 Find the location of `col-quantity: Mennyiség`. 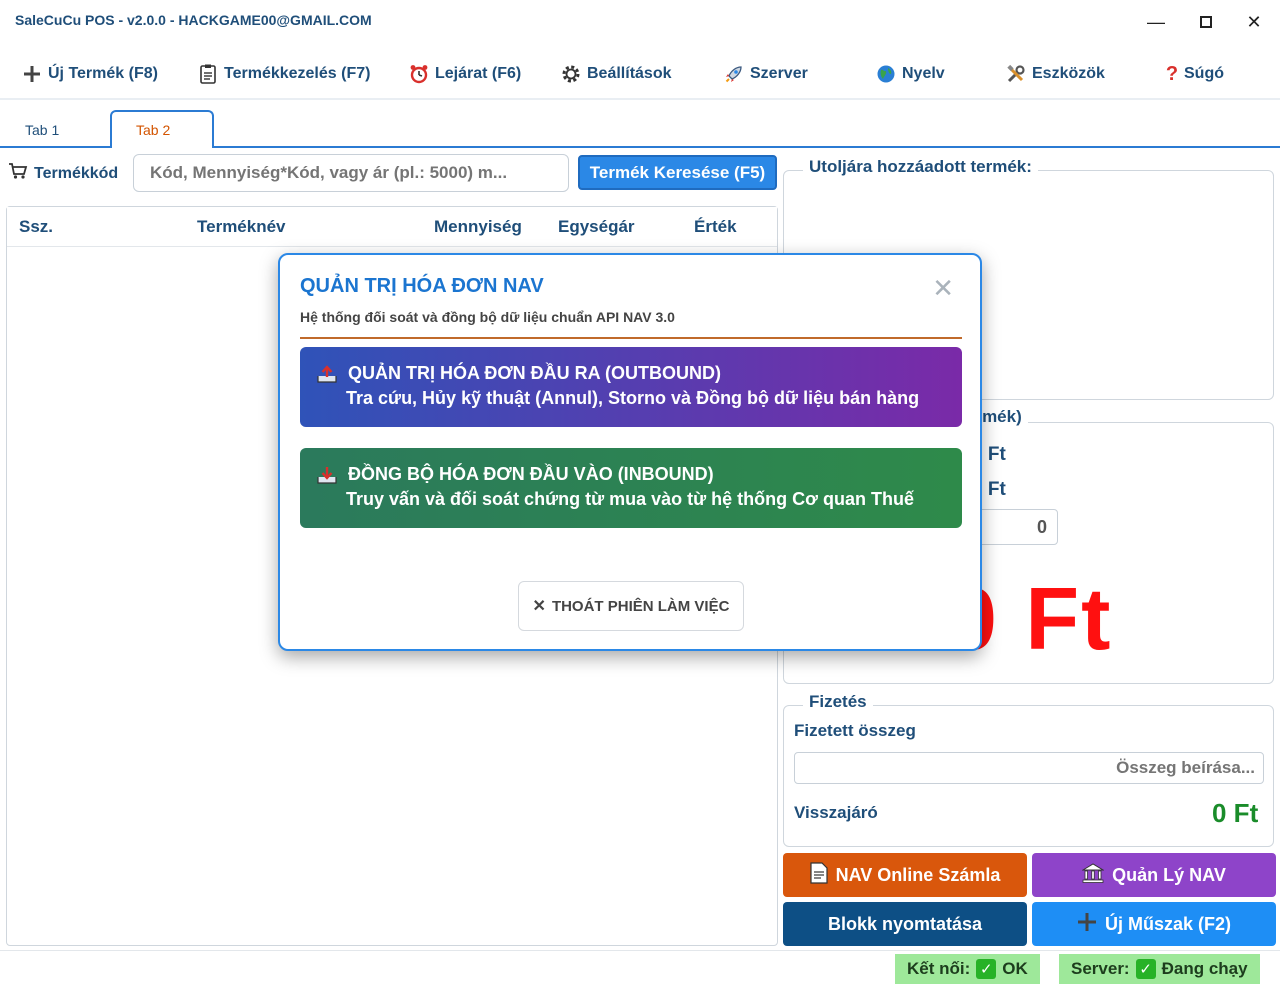

col-quantity: Mennyiség is located at coordinates (478, 227).